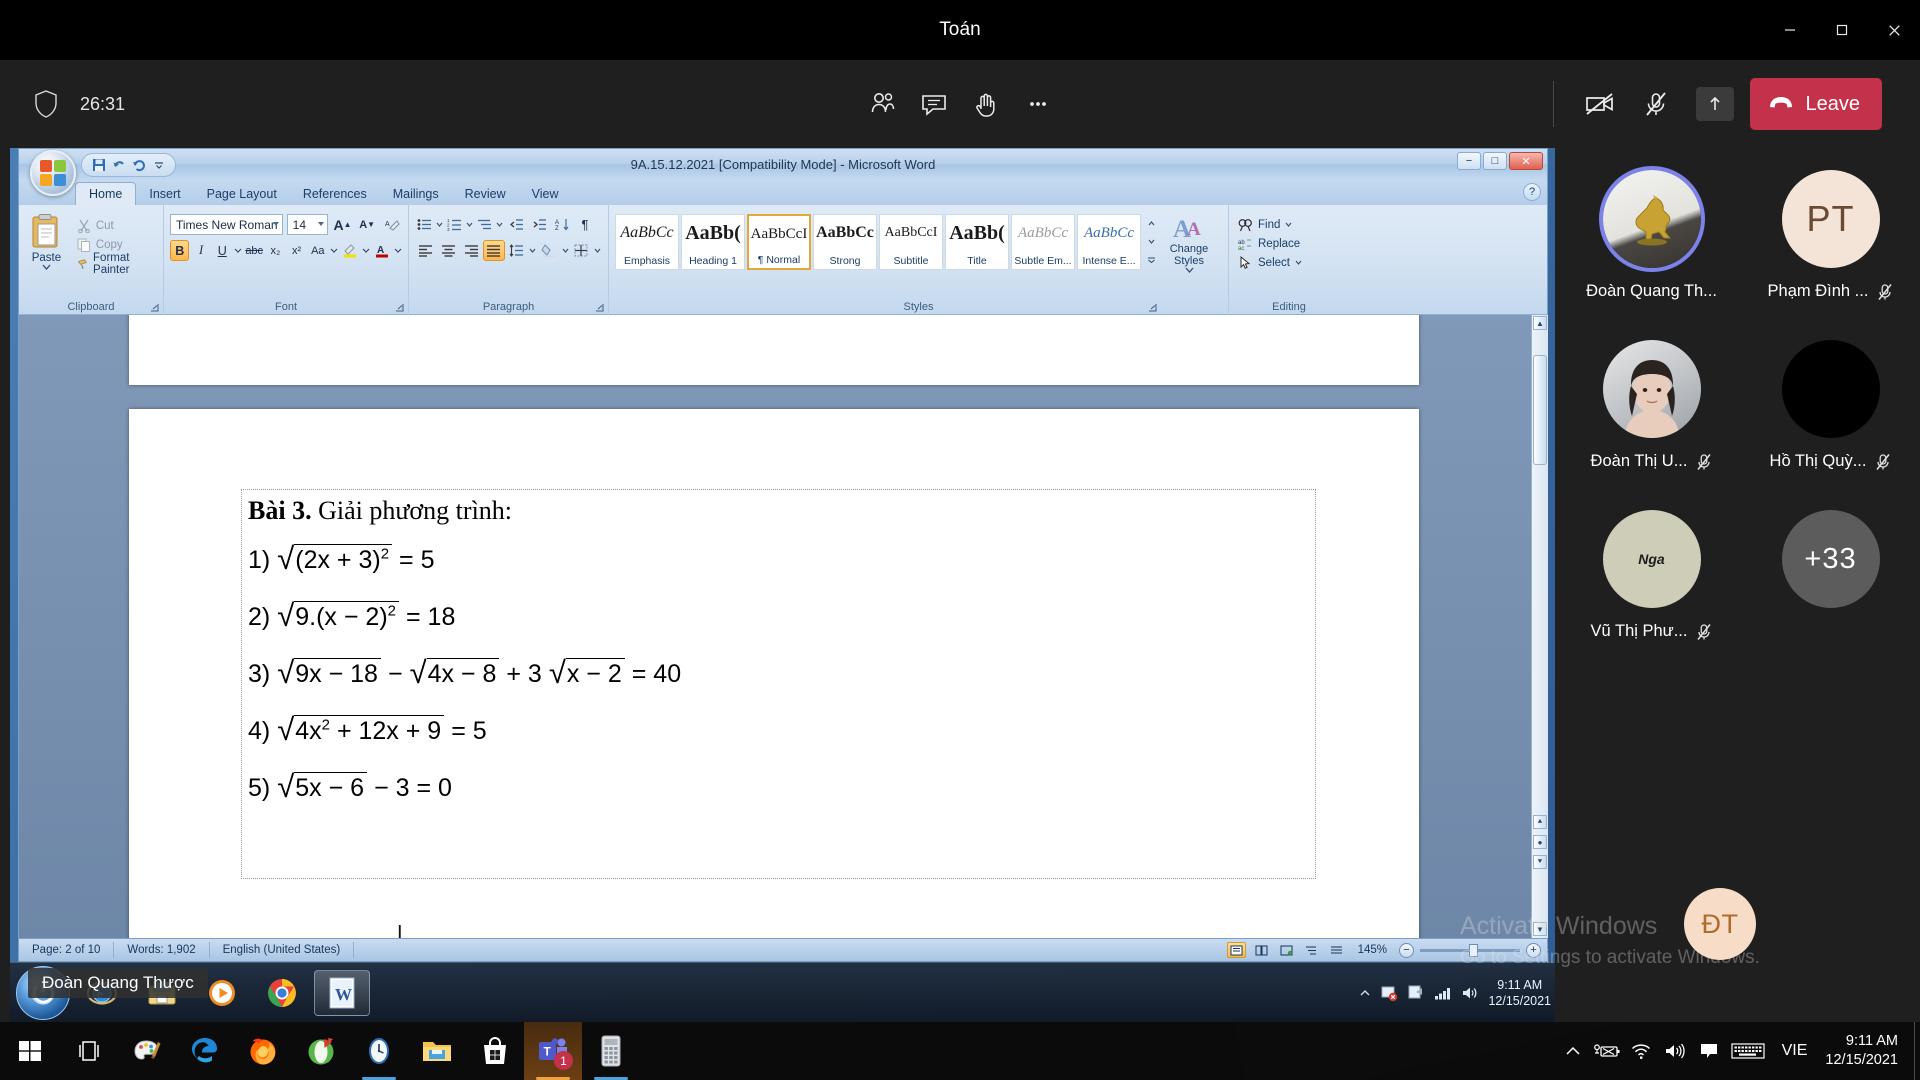 This screenshot has width=1920, height=1080. Describe the element at coordinates (1469, 161) in the screenshot. I see `word-minimize-button: −` at that location.